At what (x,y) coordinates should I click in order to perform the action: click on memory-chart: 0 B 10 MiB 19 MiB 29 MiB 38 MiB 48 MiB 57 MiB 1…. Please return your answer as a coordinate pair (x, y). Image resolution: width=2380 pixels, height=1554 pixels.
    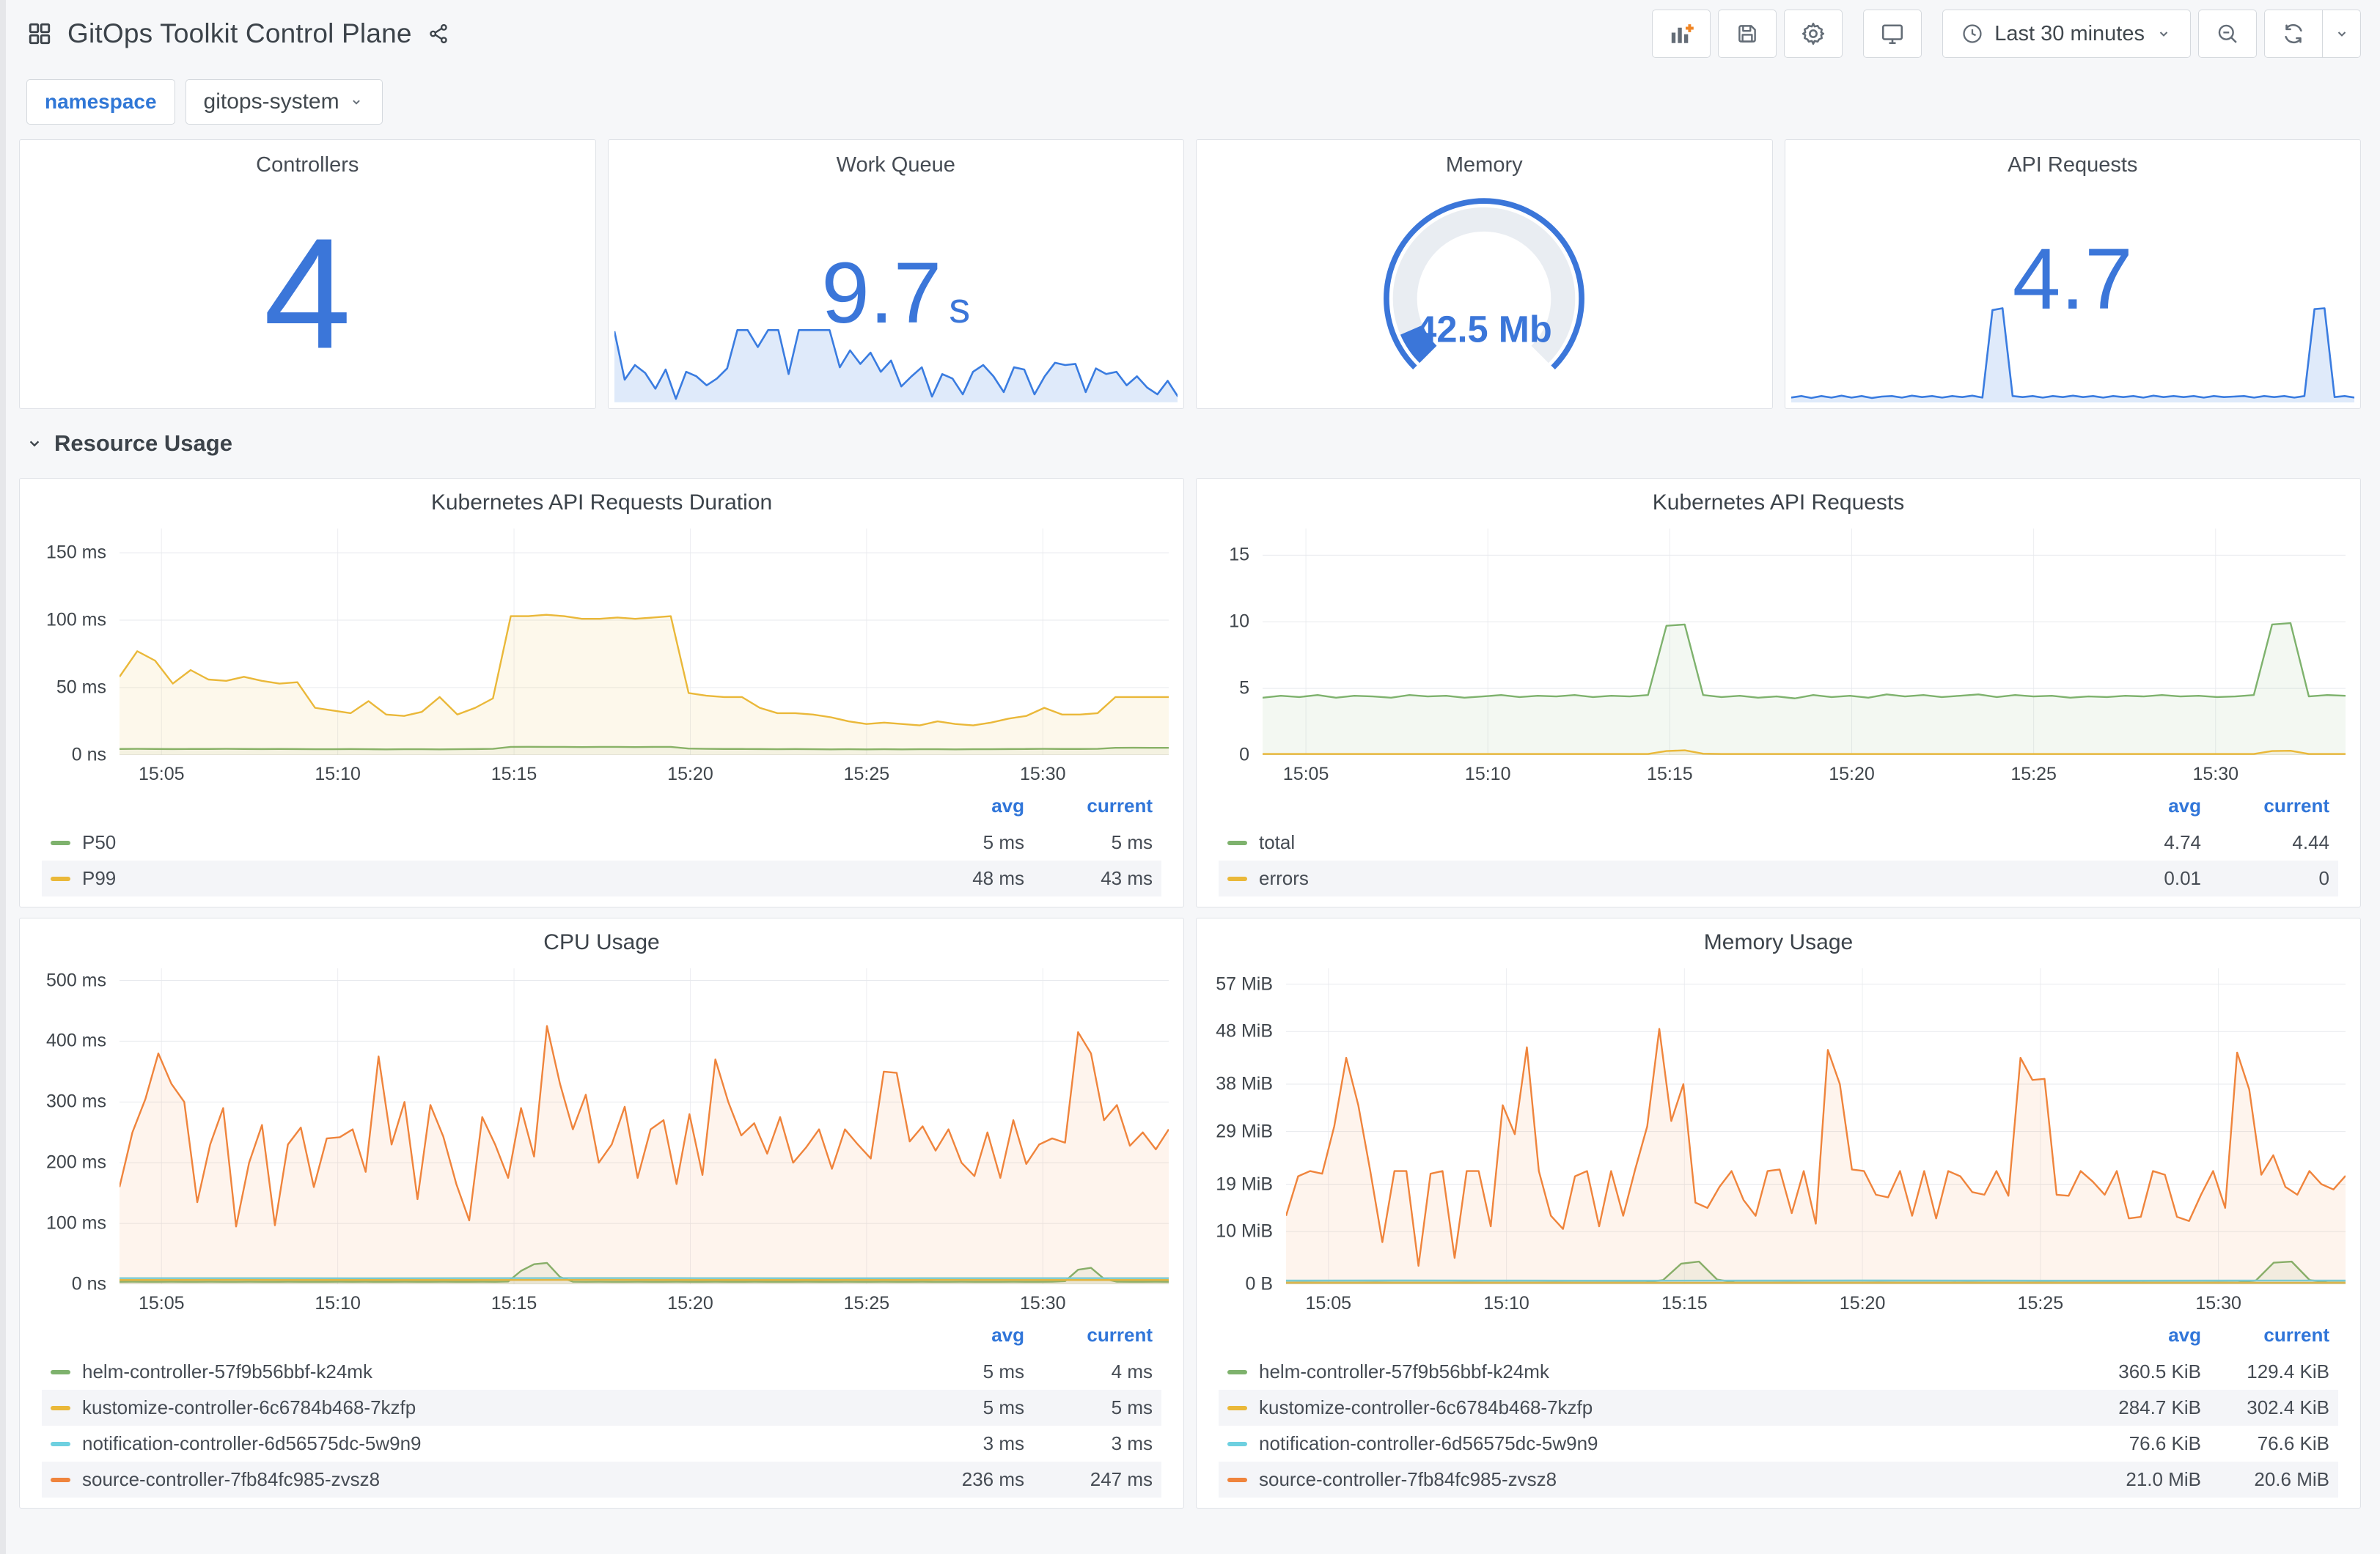
    Looking at the image, I should click on (1778, 1143).